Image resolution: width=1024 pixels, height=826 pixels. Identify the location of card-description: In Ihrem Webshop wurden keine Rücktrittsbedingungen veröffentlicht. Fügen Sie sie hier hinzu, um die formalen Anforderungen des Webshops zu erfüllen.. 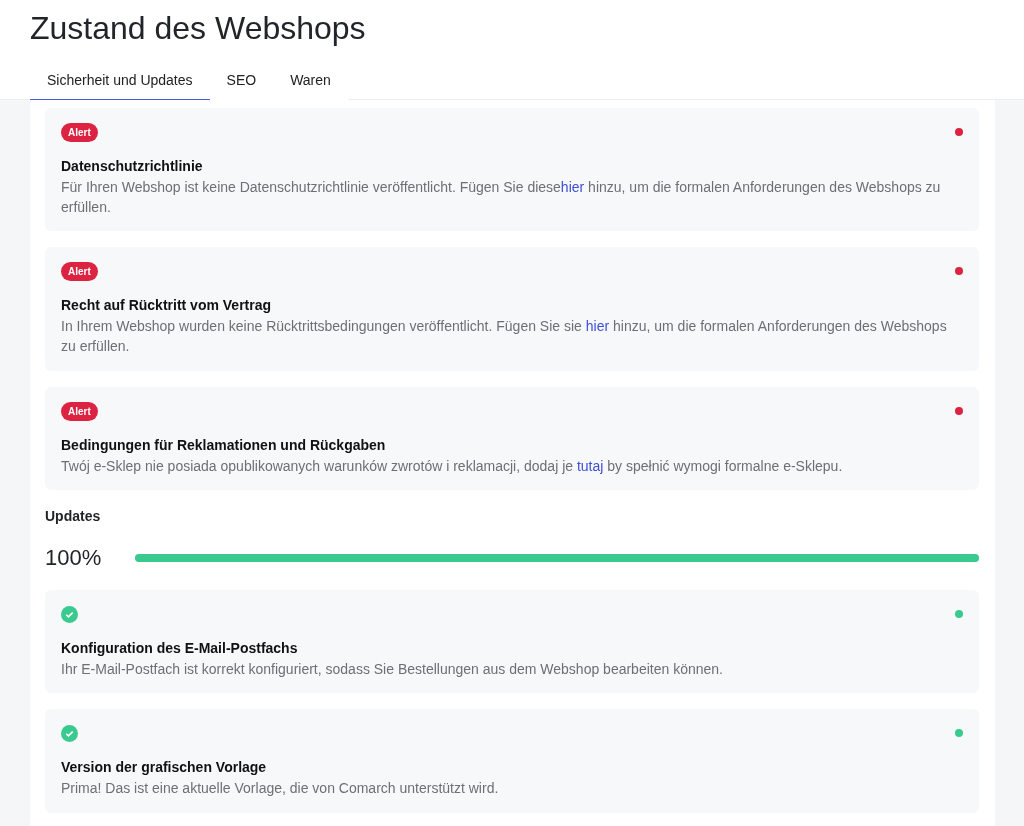
(504, 337).